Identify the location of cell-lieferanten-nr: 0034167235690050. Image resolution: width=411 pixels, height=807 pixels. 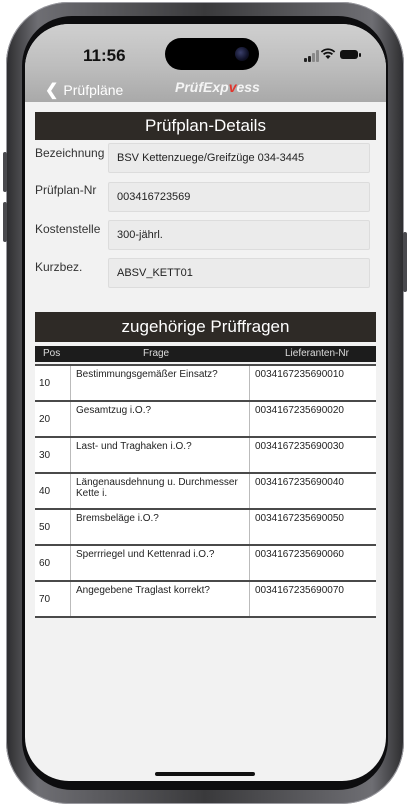
(299, 518).